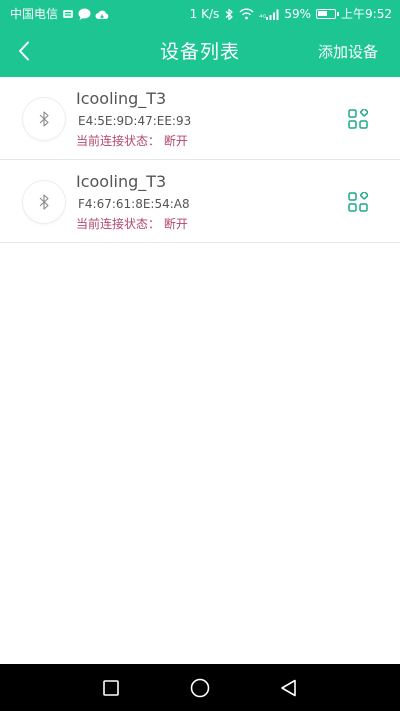 This screenshot has width=400, height=711. I want to click on toolbar: 设备列表 添加设备, so click(200, 52).